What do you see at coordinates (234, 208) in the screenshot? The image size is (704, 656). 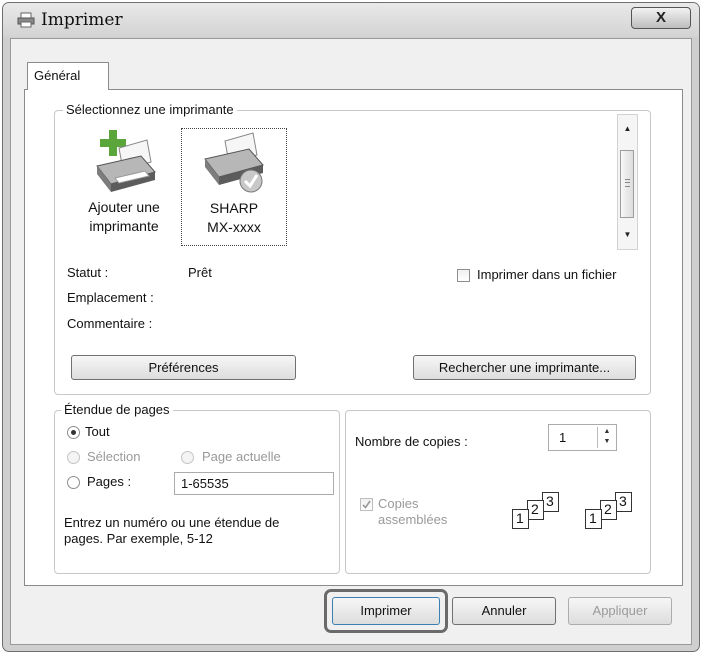 I see `printer-name-1: SHARP` at bounding box center [234, 208].